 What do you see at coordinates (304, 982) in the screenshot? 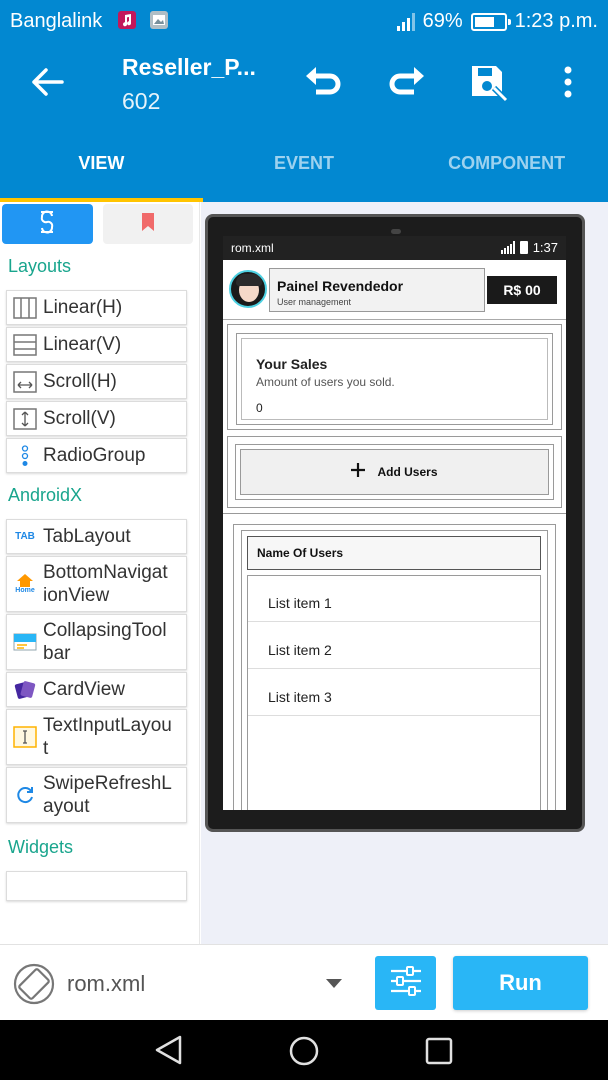
I see `bottom-action-bar: rom.xml Run` at bounding box center [304, 982].